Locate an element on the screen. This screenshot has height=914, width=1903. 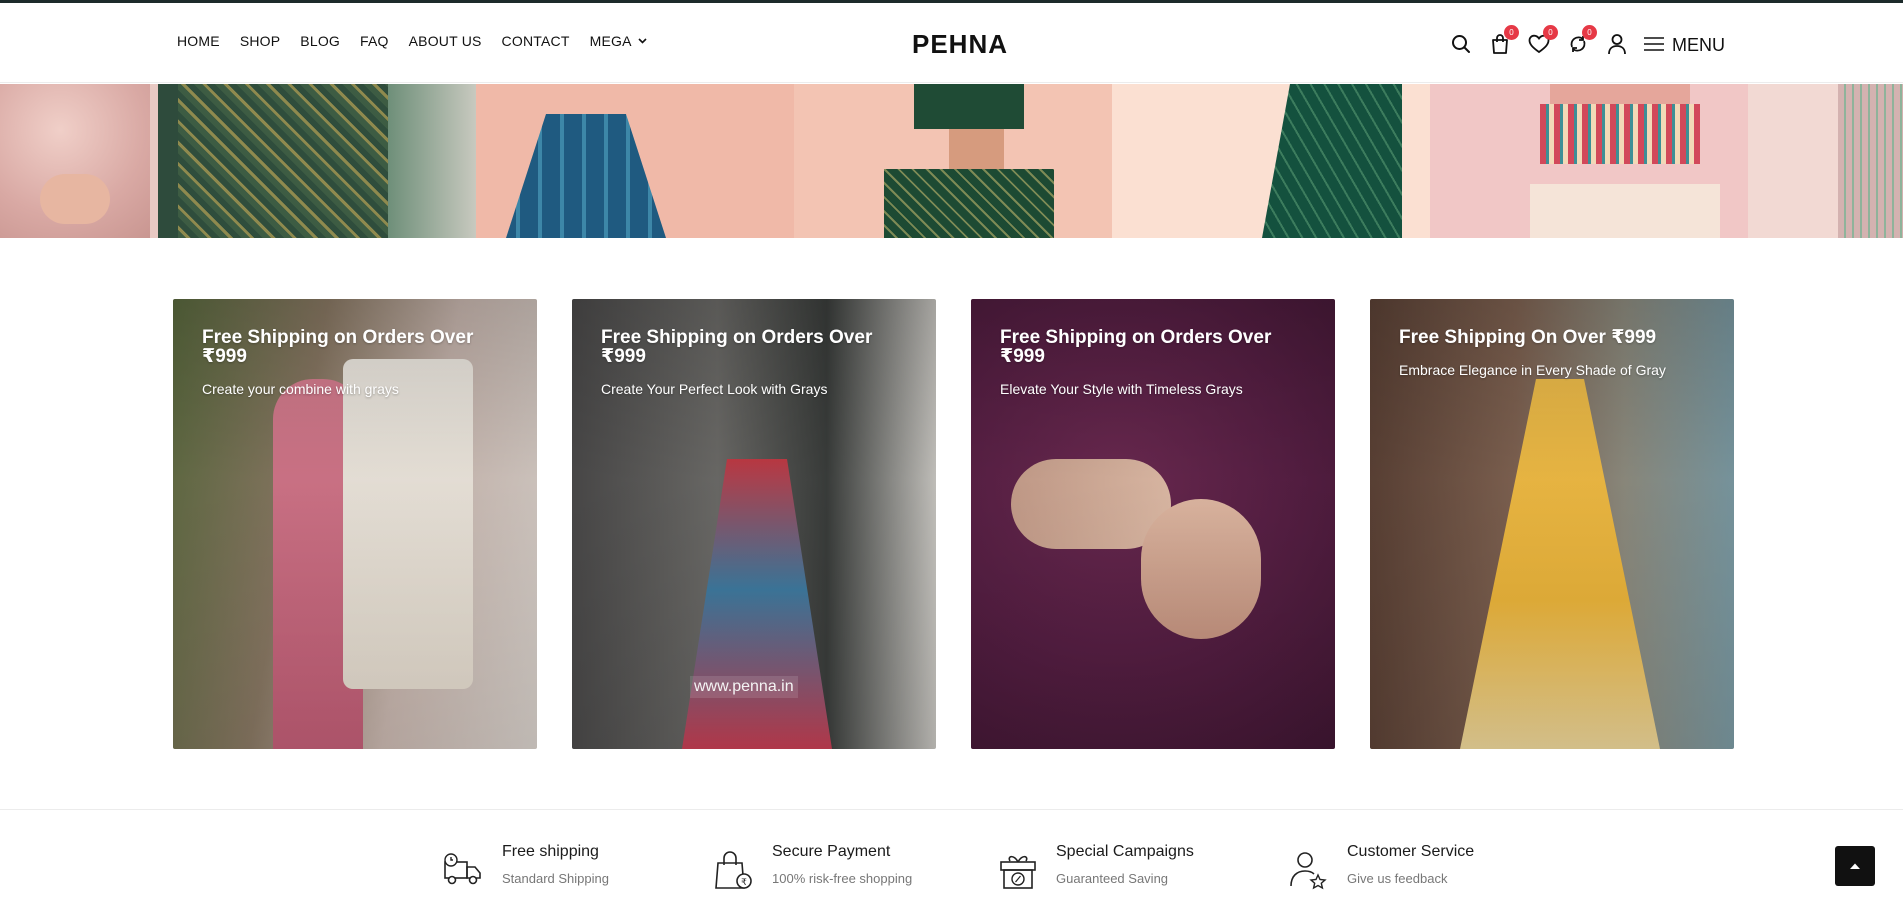
chevron-up-icon is located at coordinates (1855, 866).